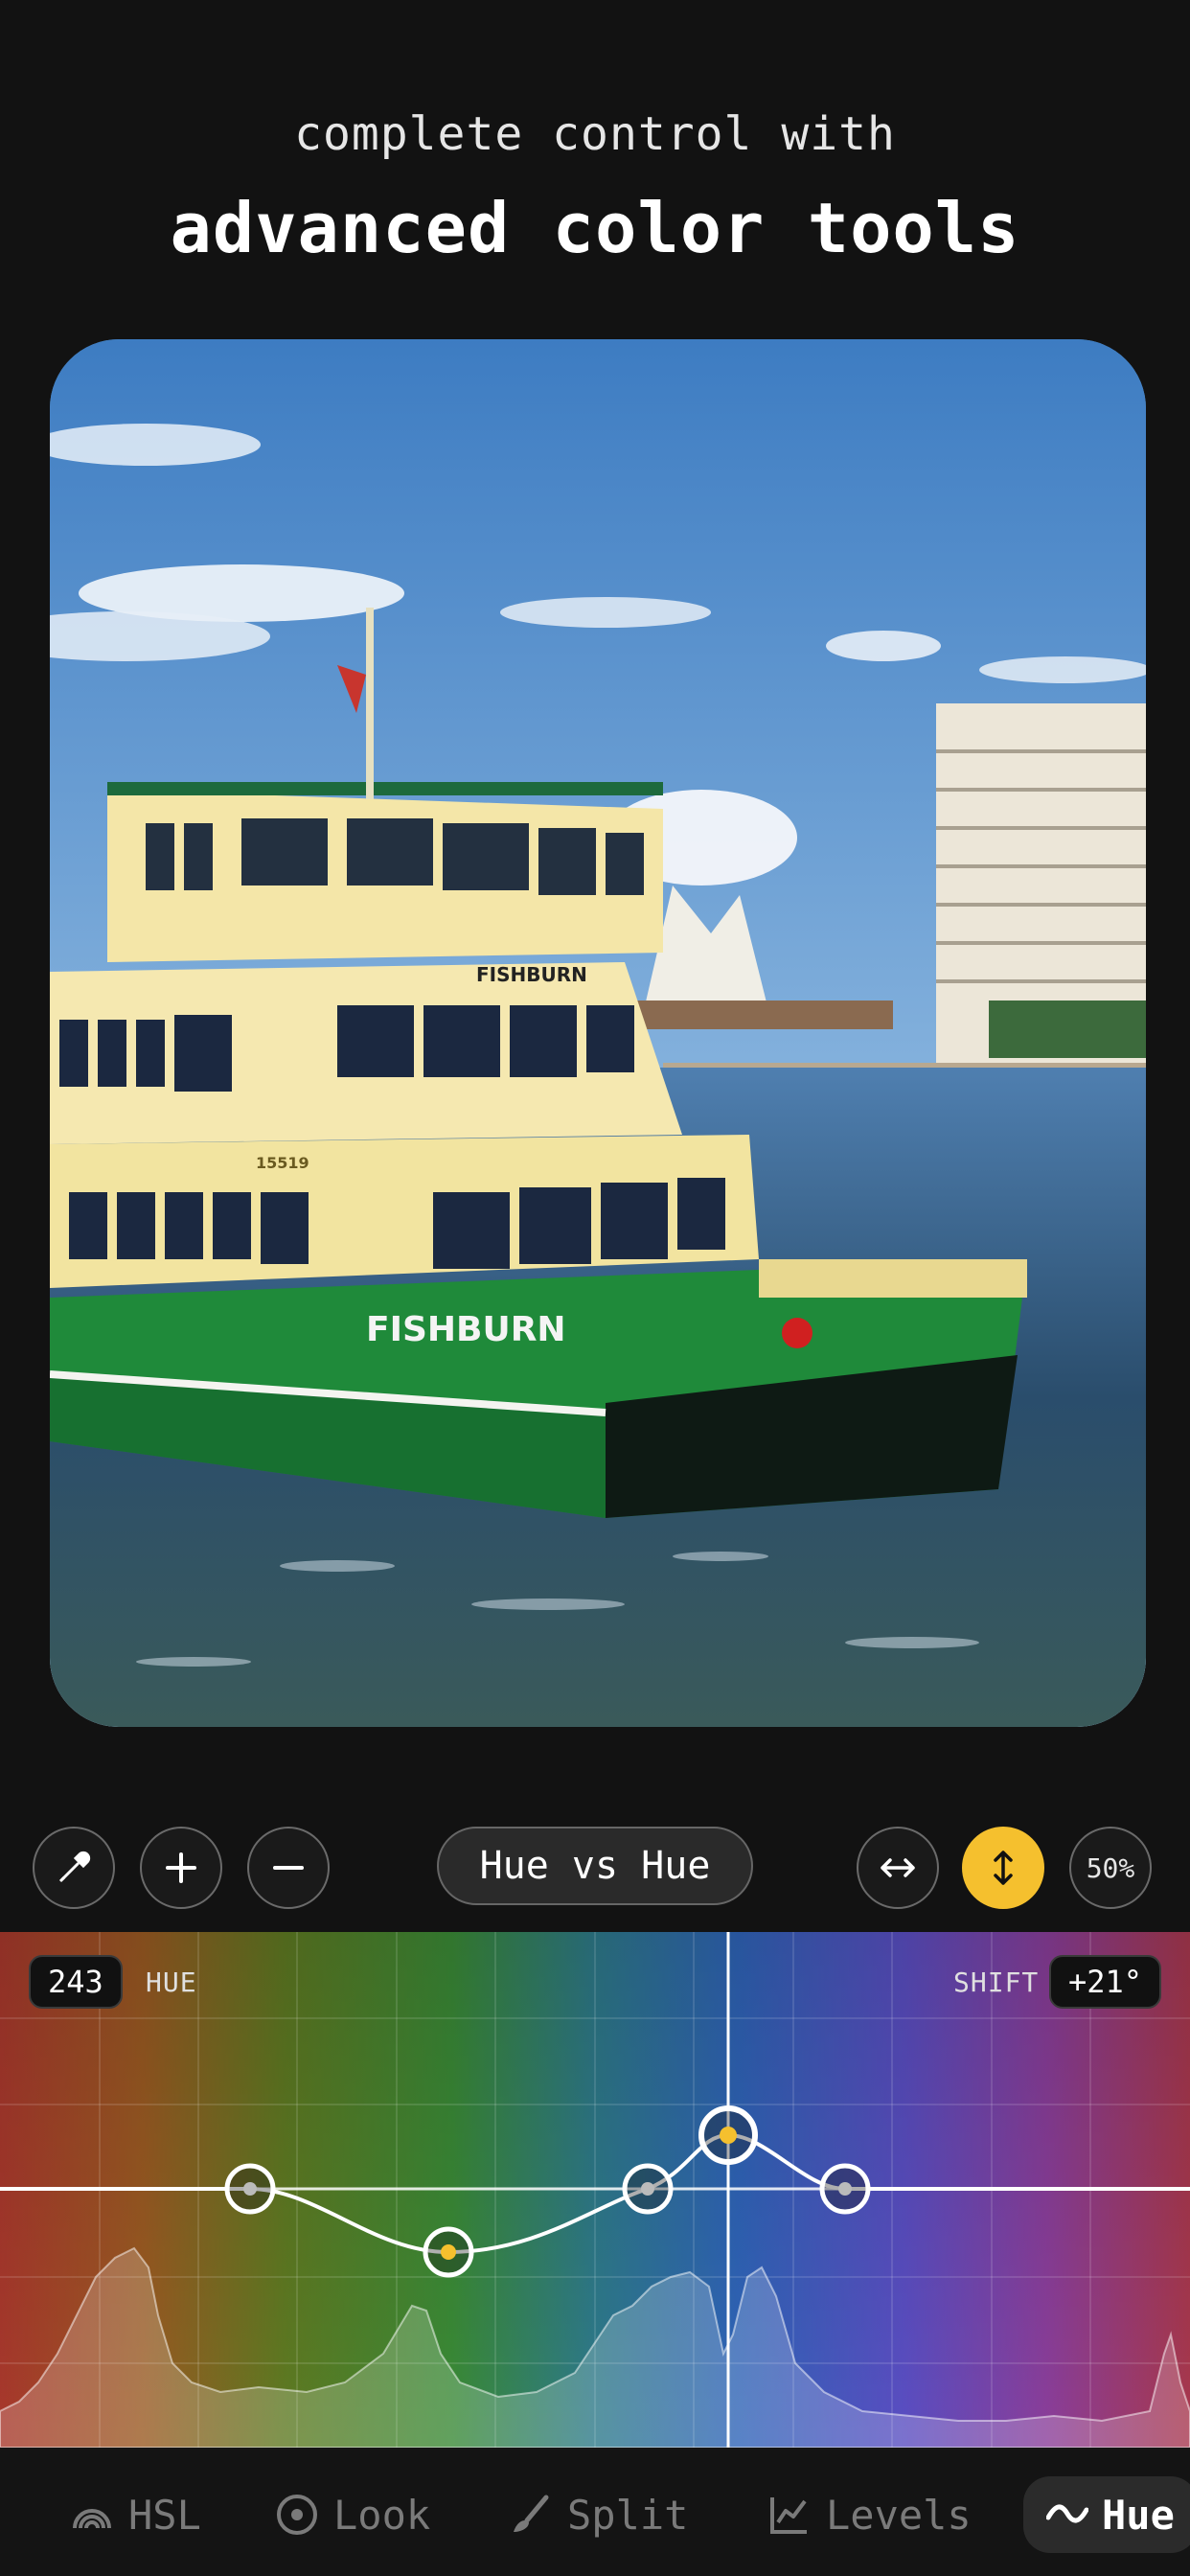 The height and width of the screenshot is (2576, 1190). I want to click on headline-subtitle: complete control with, so click(595, 134).